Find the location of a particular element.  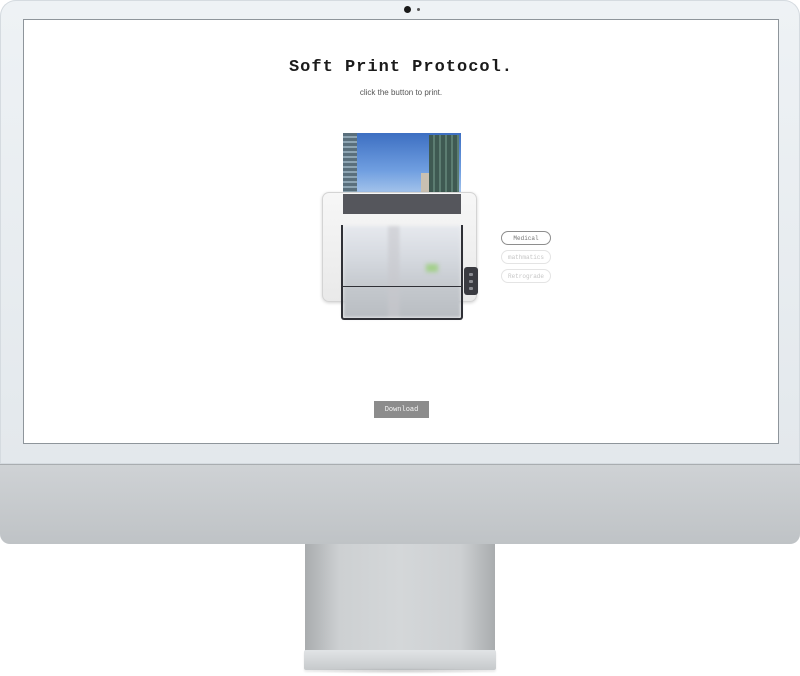

camera-icon is located at coordinates (407, 9).